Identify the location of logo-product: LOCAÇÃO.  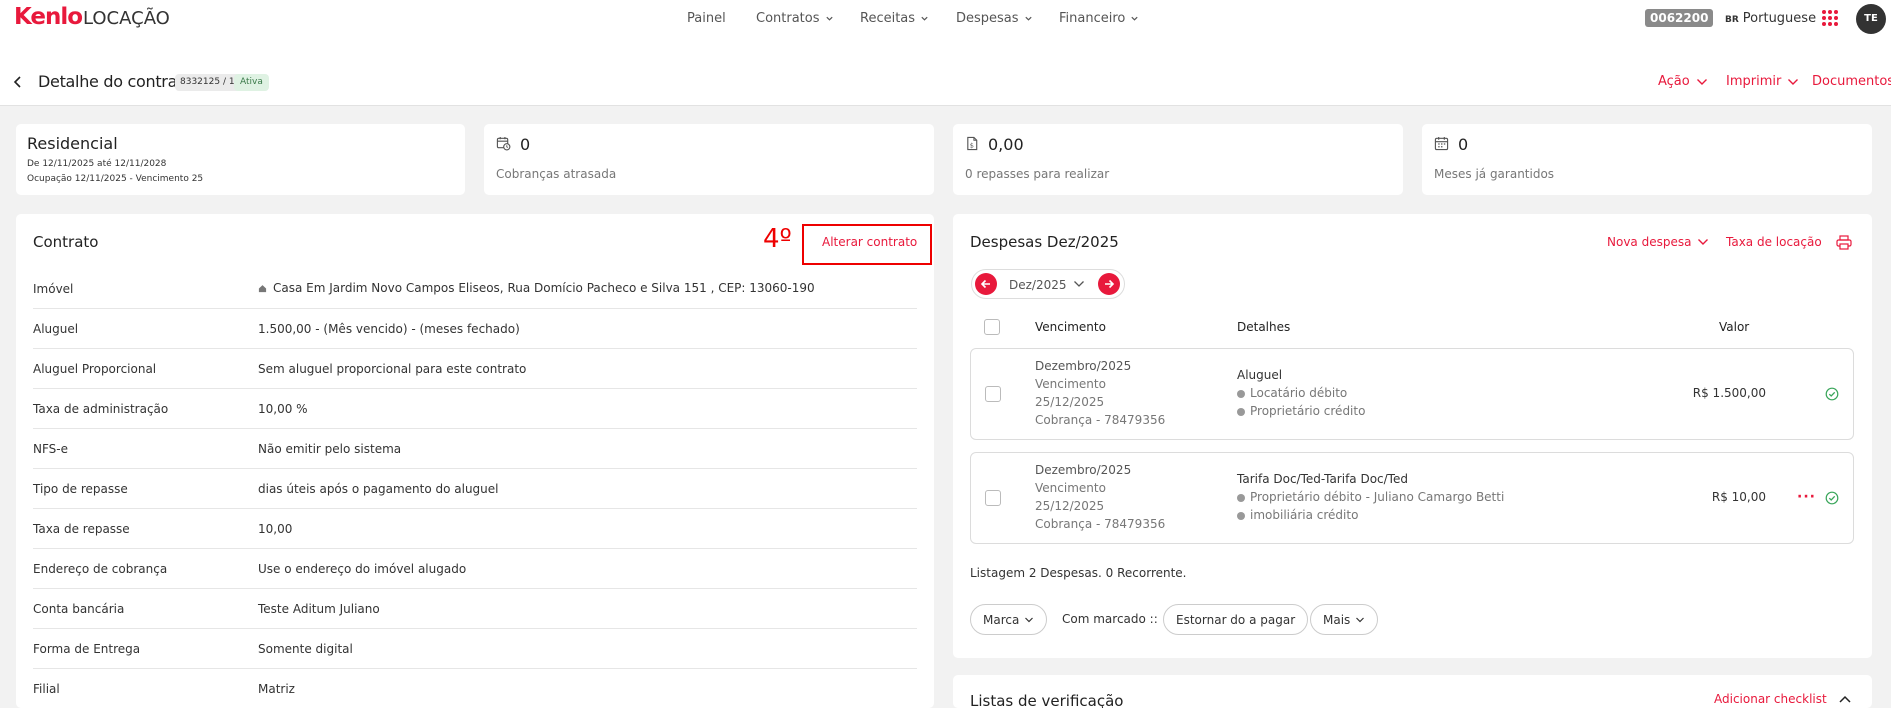
(126, 18).